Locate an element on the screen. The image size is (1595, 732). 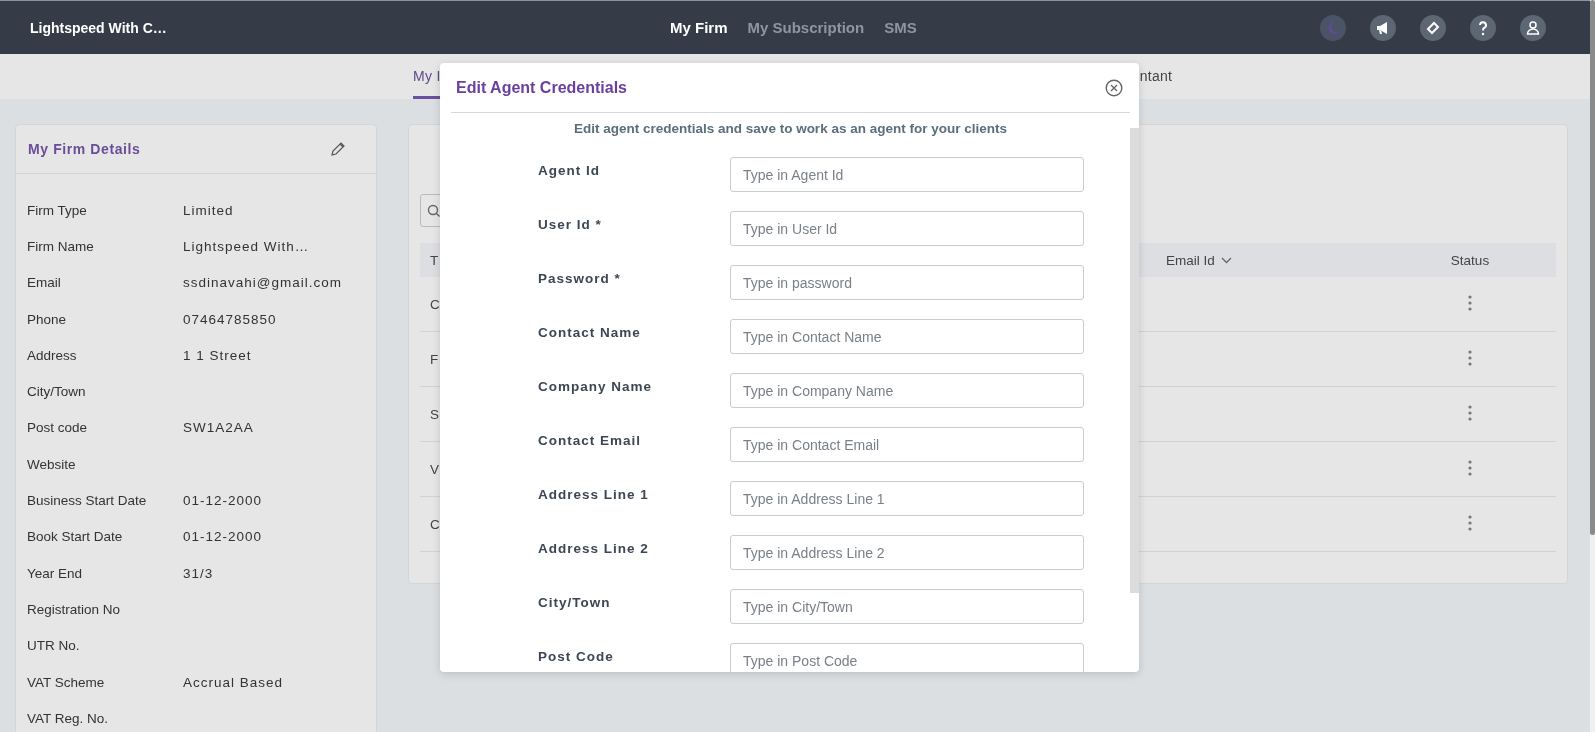
input-field: Type in Contact Name is located at coordinates (907, 336).